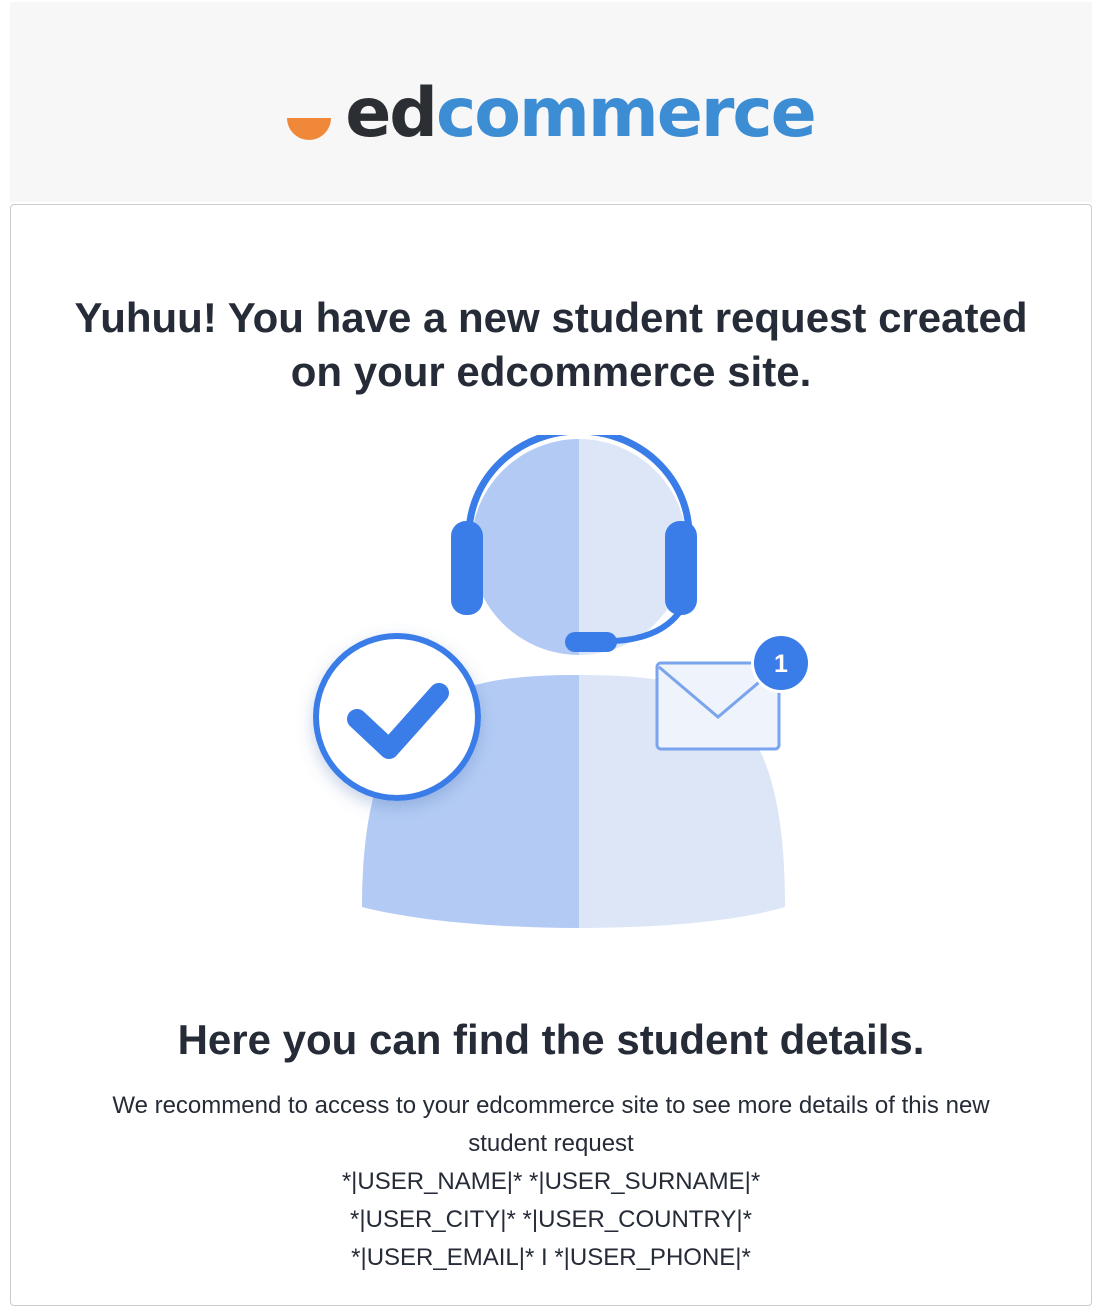 This screenshot has height=1310, width=1102. I want to click on user-location-line: *|USER_CITY|* *|USER_COUNTRY|*, so click(551, 1219).